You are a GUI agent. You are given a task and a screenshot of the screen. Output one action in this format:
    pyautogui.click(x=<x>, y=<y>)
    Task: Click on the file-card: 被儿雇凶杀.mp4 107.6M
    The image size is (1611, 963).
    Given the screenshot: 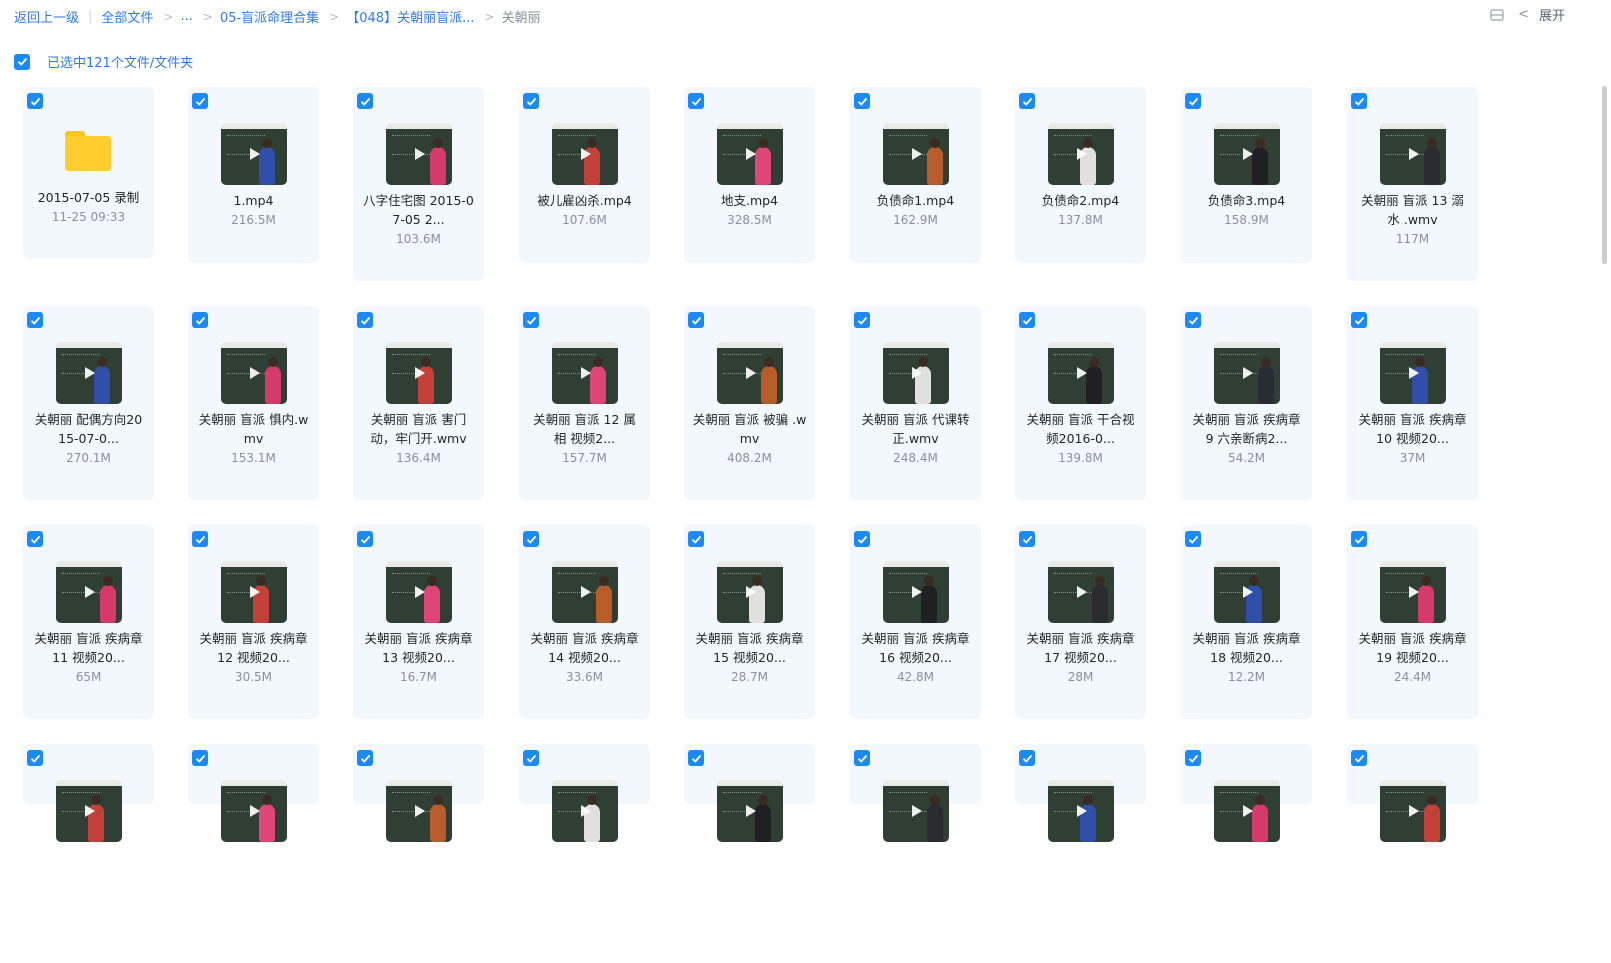 What is the action you would take?
    pyautogui.click(x=584, y=175)
    